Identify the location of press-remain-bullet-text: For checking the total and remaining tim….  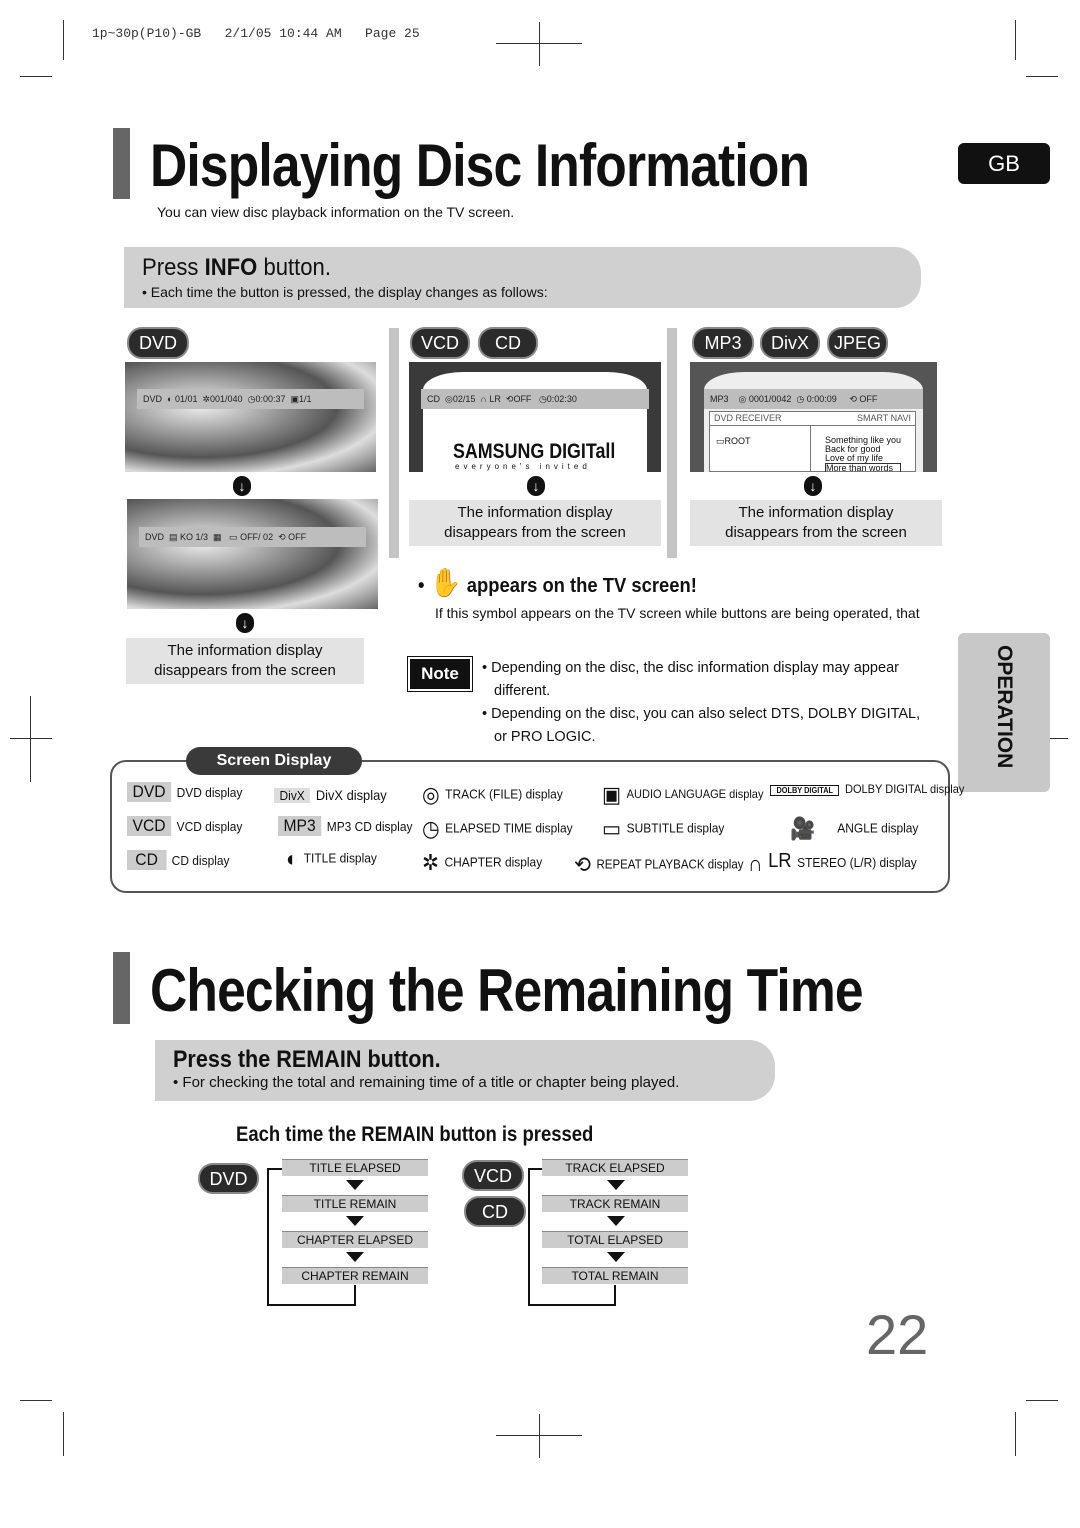
(431, 1082).